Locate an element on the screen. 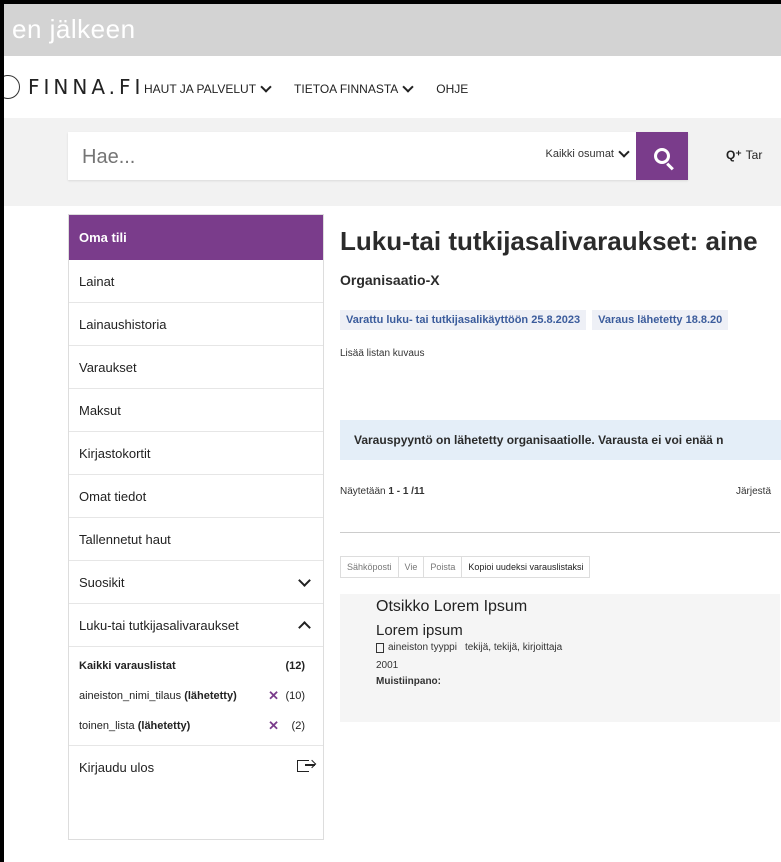 Image resolution: width=781 pixels, height=862 pixels. list-count: (12) is located at coordinates (295, 666).